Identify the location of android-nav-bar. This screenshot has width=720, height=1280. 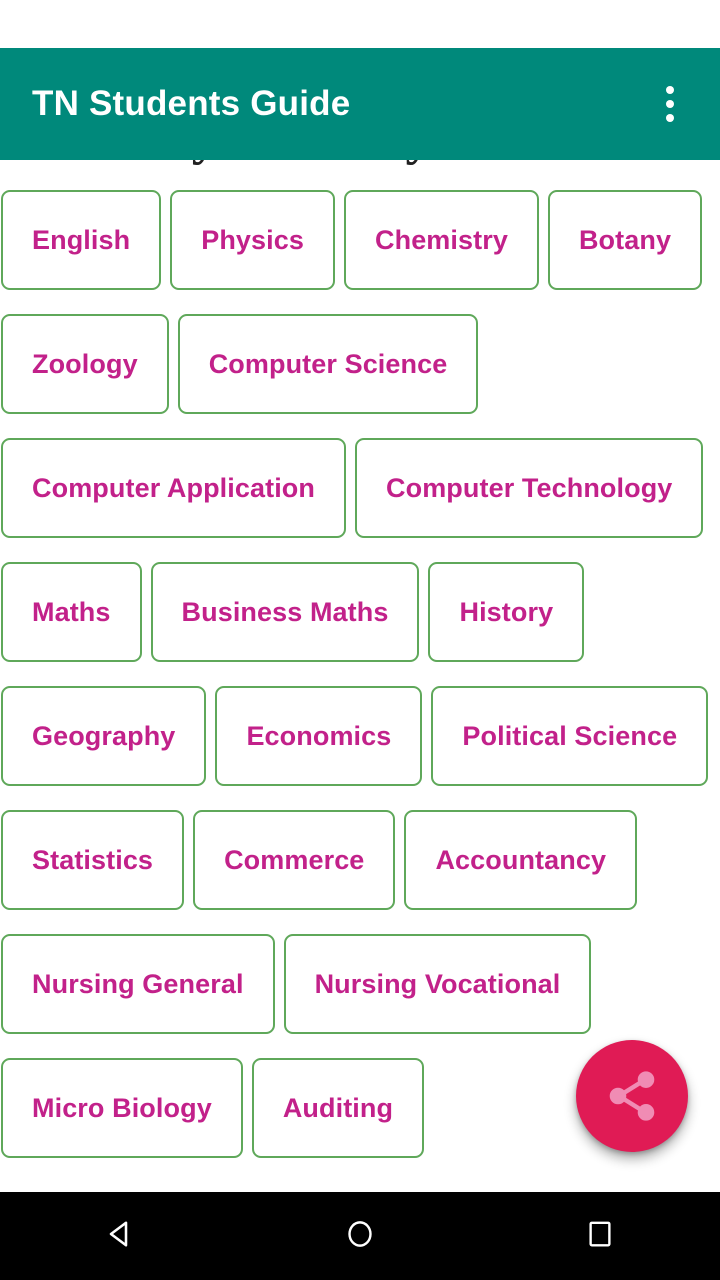
(360, 1236).